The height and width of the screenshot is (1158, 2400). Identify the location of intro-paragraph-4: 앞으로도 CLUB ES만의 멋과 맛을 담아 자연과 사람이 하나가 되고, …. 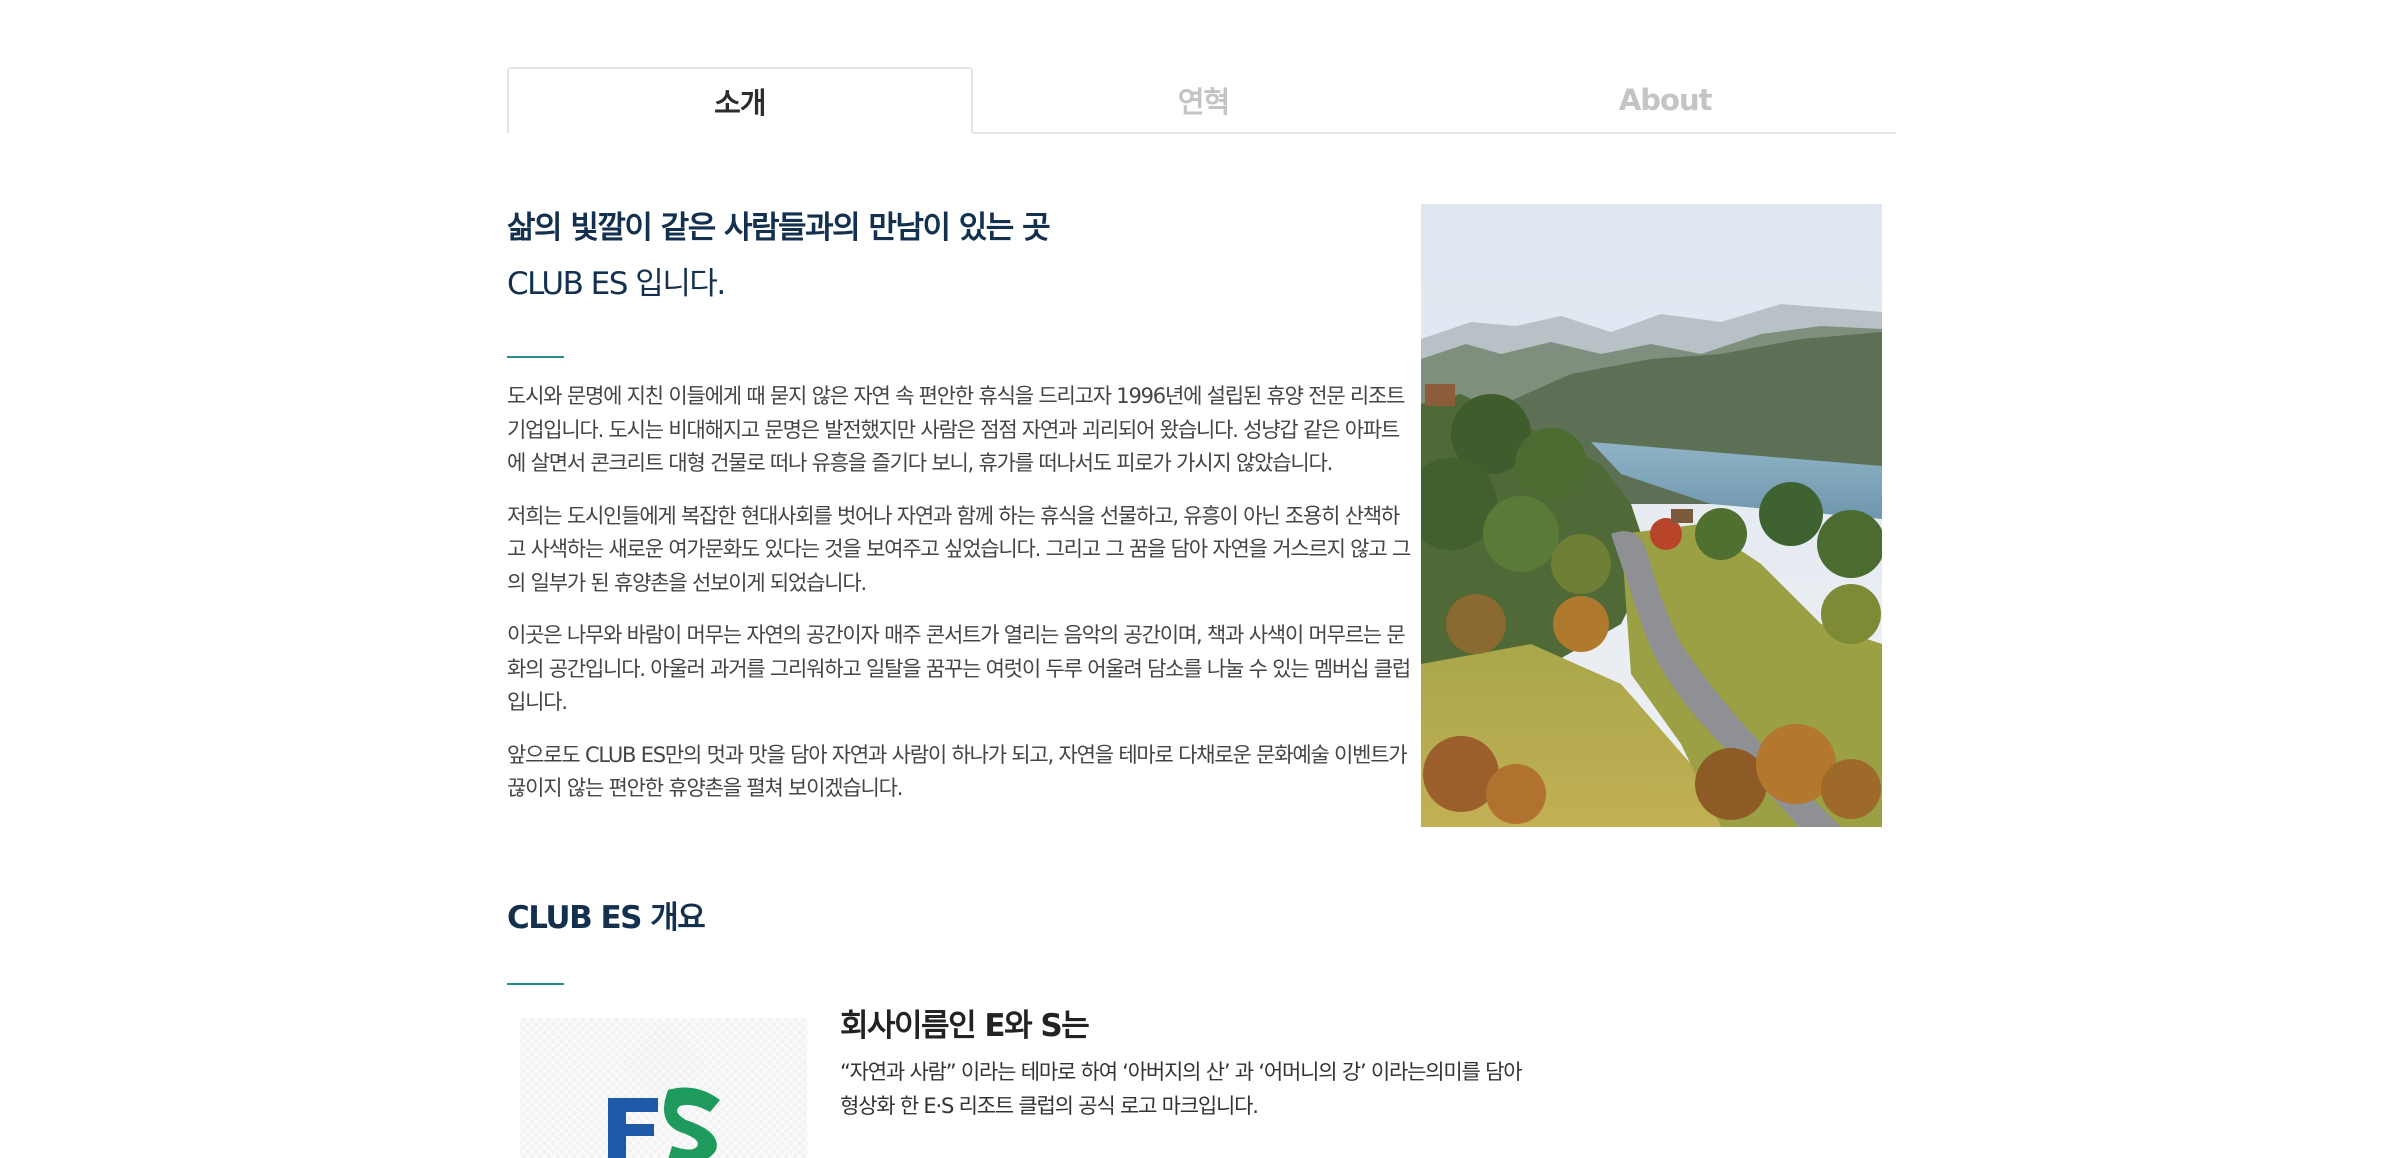
(957, 771).